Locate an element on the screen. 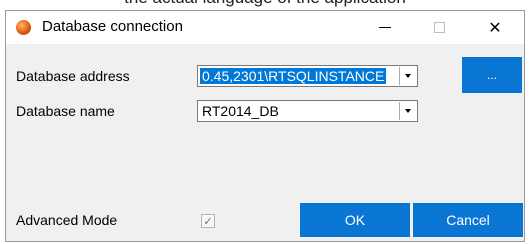 This screenshot has height=244, width=530. database-address-label: Database address is located at coordinates (73, 76).